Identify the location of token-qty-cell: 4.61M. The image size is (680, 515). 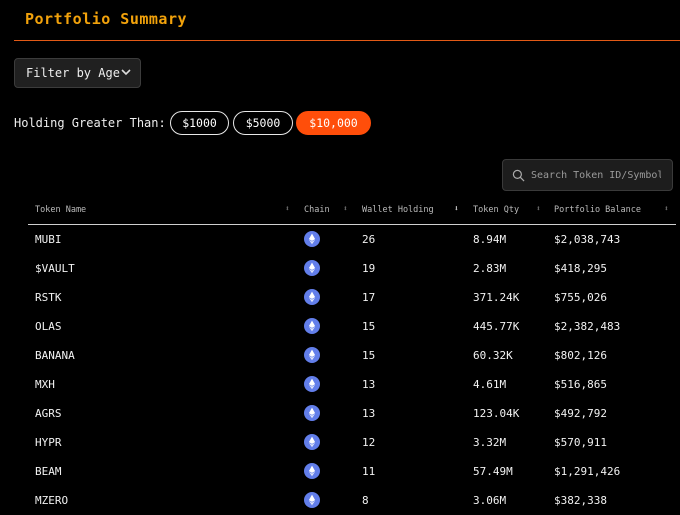
(490, 384).